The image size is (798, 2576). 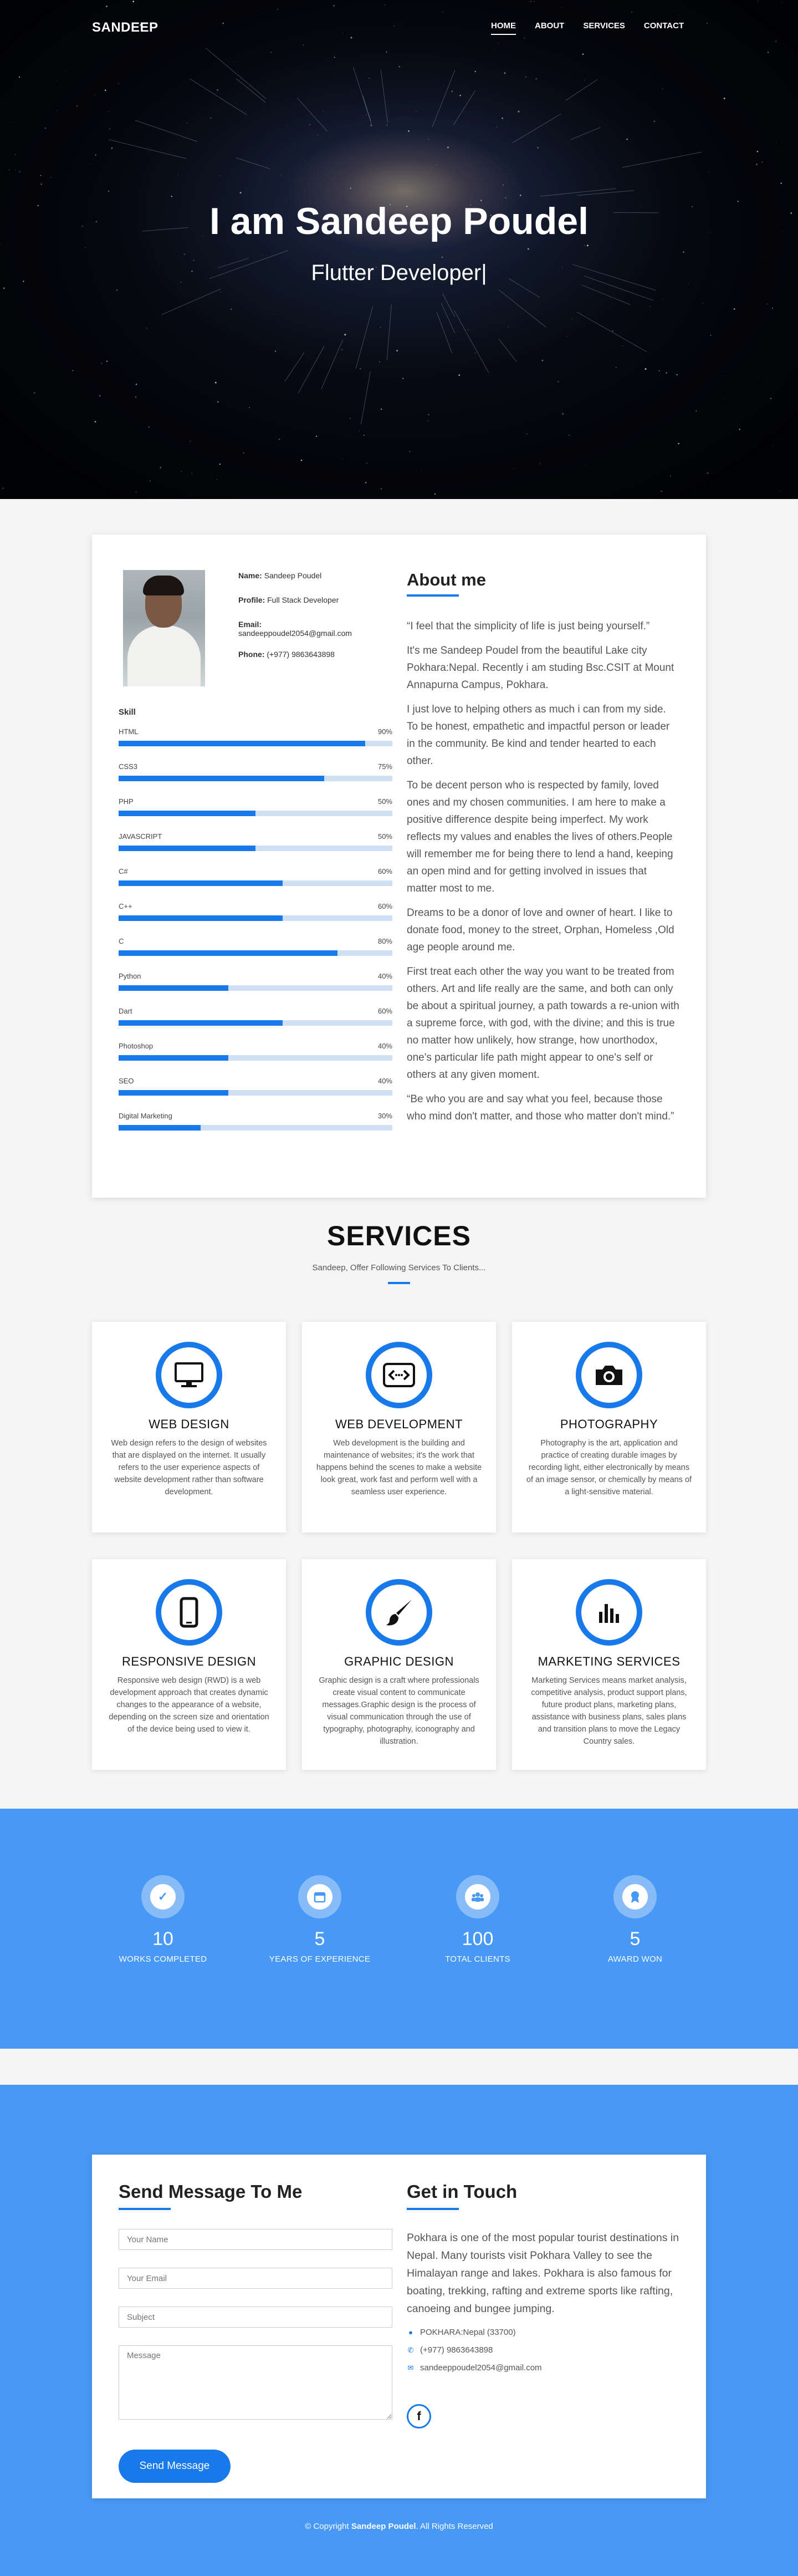 I want to click on brand-logo: SANDEEP, so click(x=125, y=28).